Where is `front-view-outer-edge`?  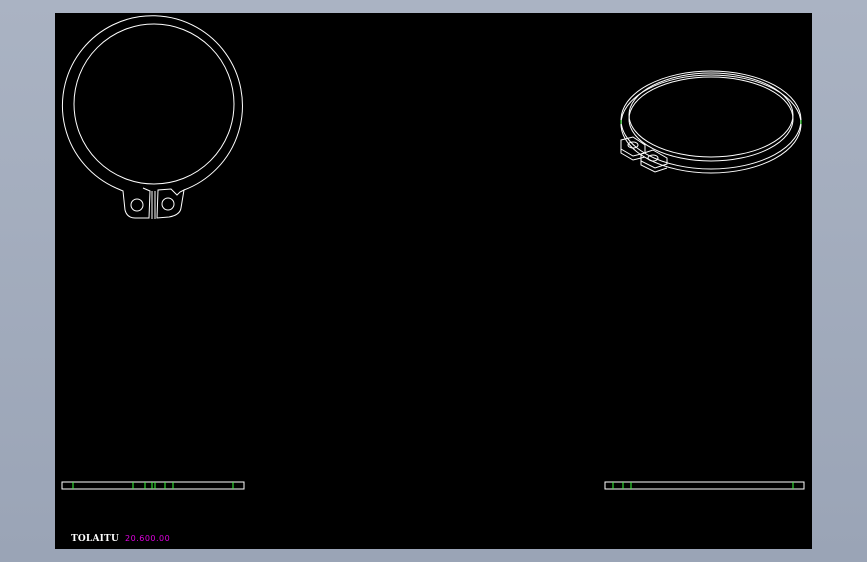
front-view-outer-edge is located at coordinates (152, 103).